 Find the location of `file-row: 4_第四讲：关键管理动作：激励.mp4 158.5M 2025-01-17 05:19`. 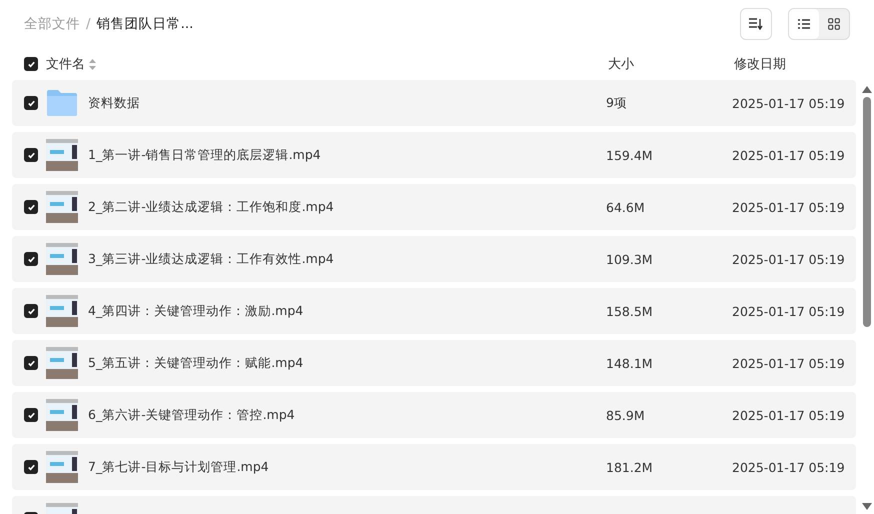

file-row: 4_第四讲：关键管理动作：激励.mp4 158.5M 2025-01-17 05:19 is located at coordinates (434, 311).